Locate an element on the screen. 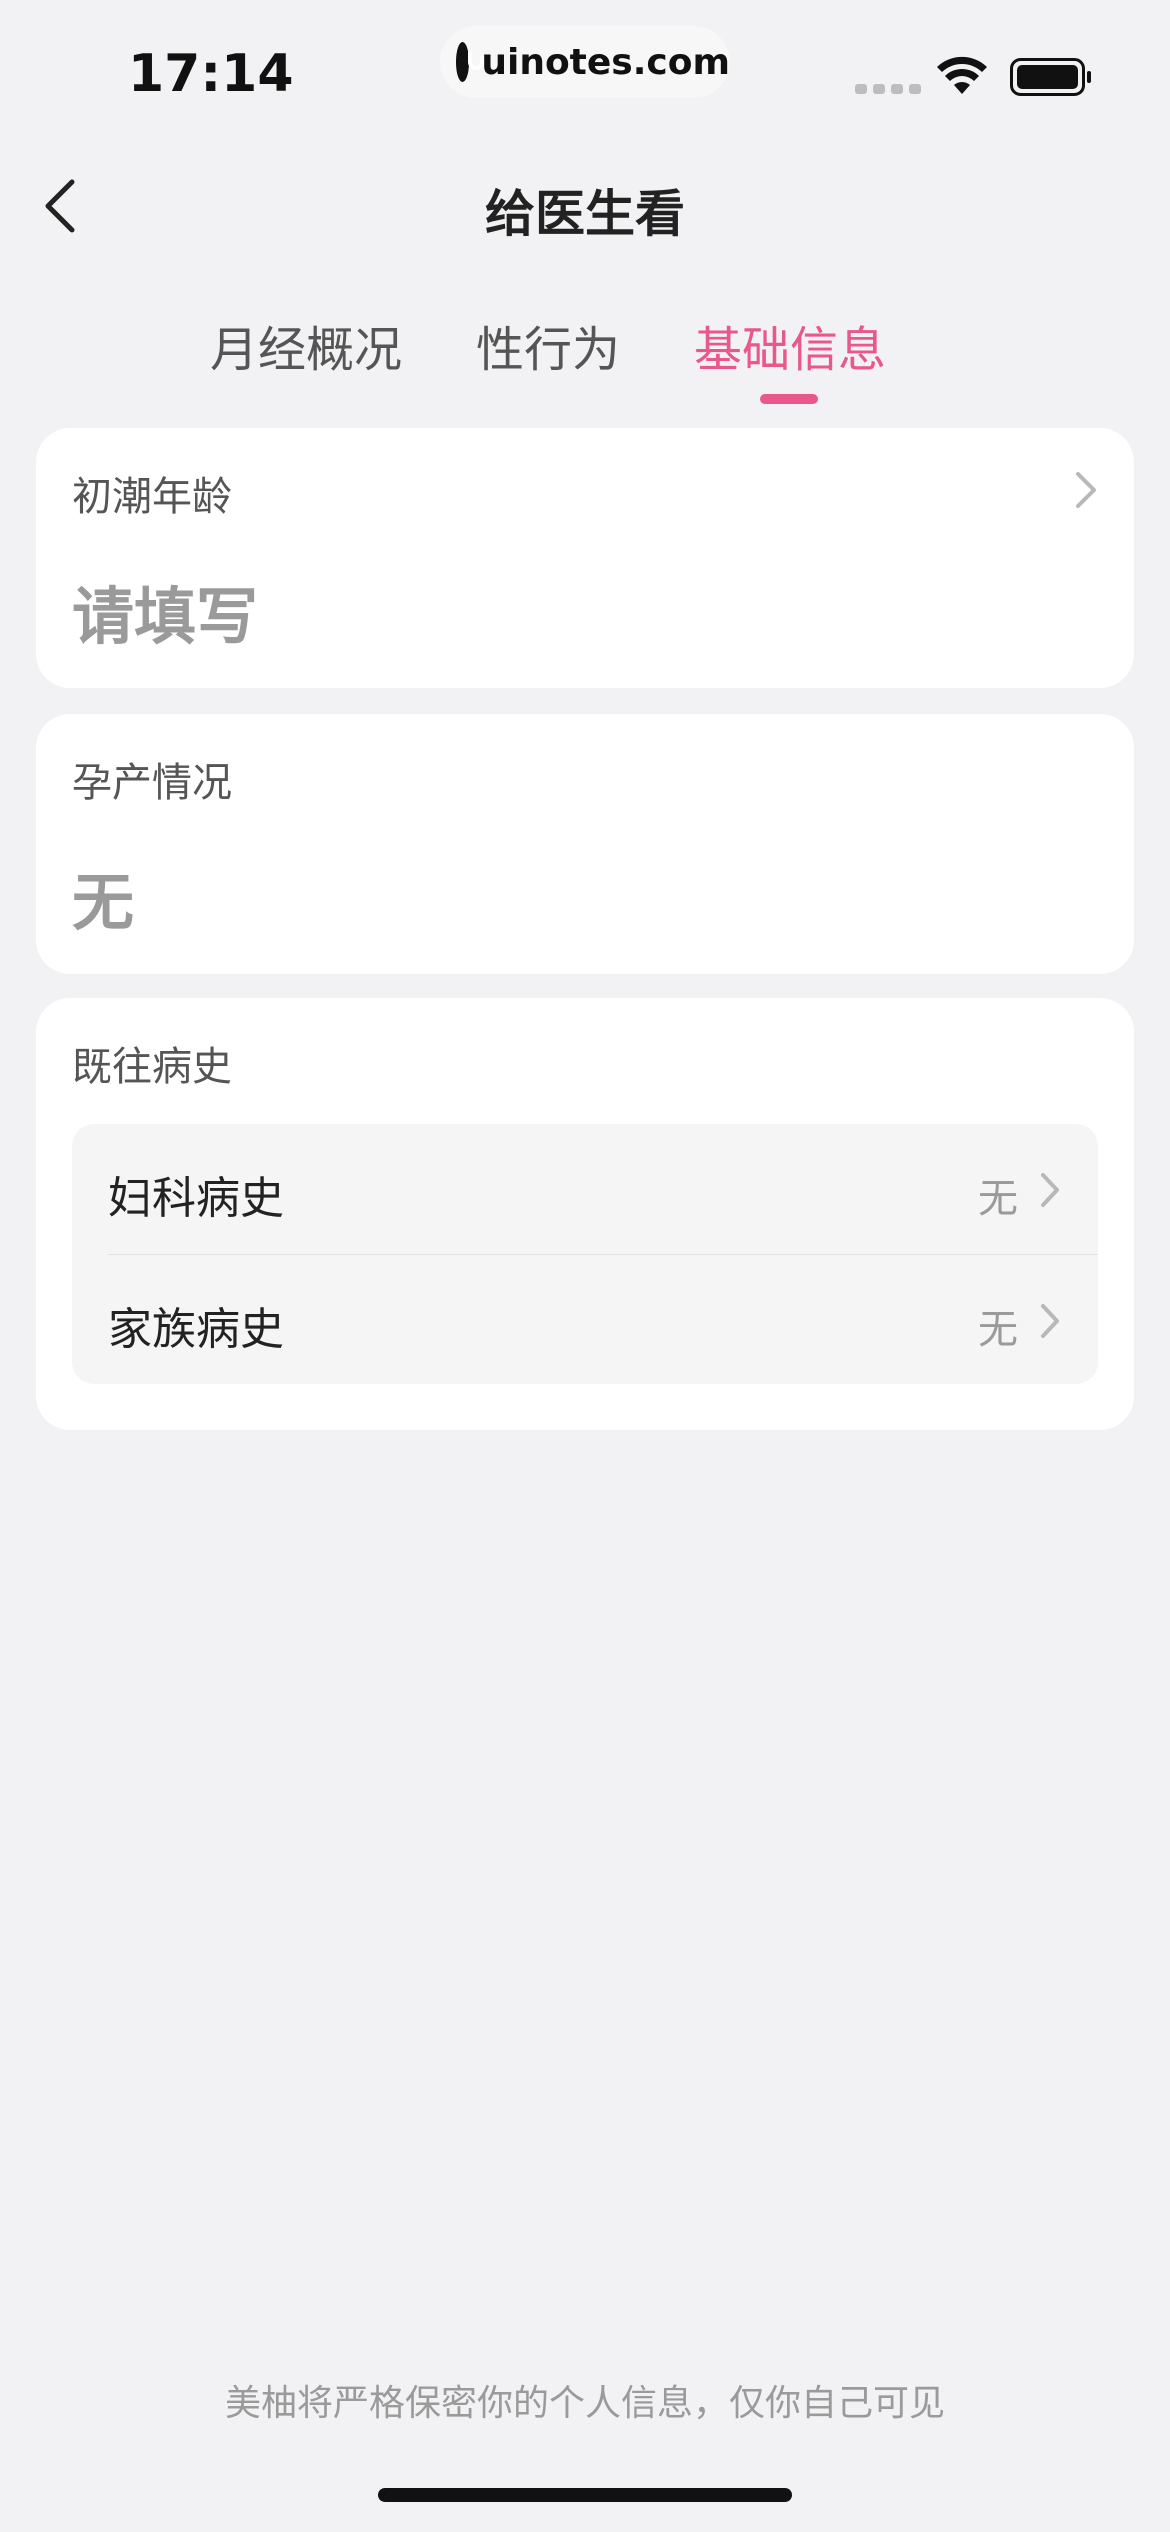 This screenshot has height=2532, width=1170. tab-sexual-behavior: 性行为 is located at coordinates (548, 345).